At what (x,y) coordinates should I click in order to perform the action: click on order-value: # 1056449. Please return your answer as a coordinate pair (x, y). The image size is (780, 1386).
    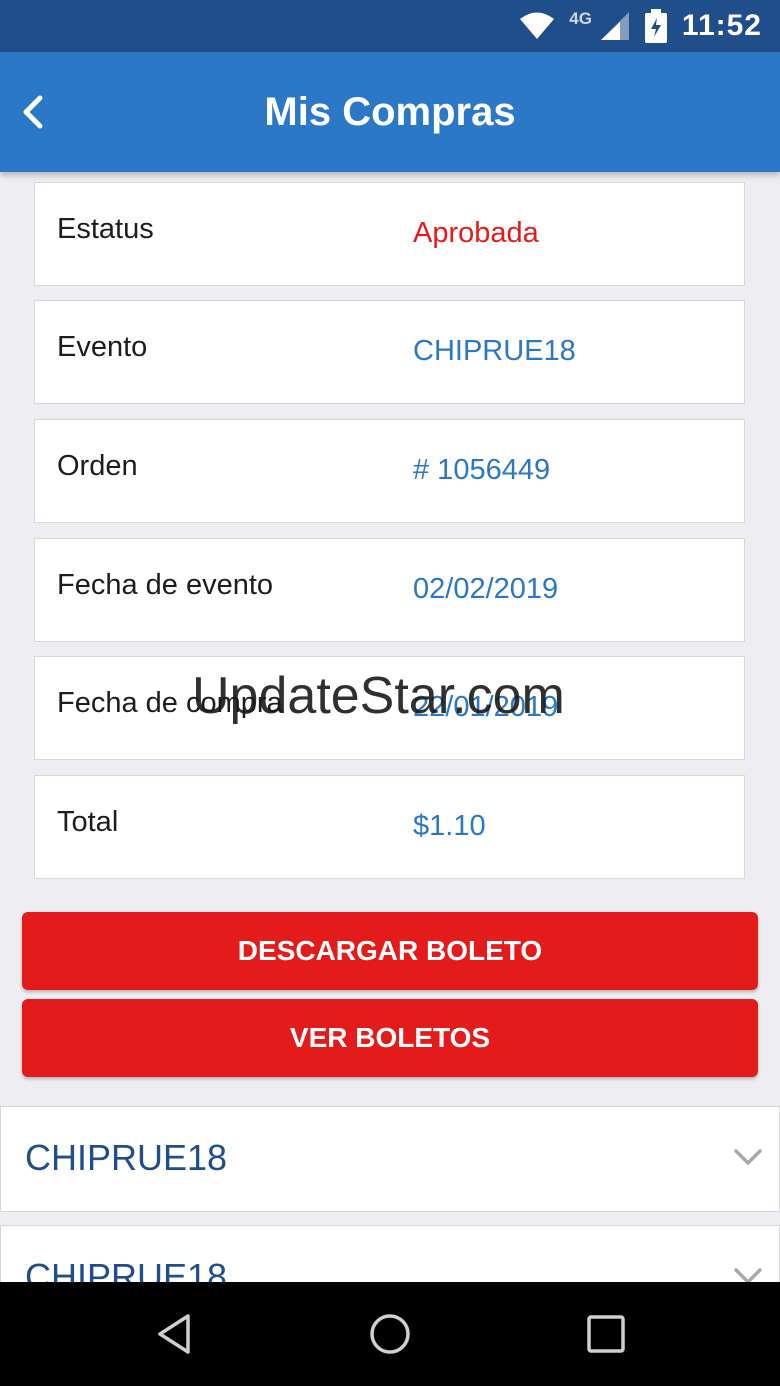
    Looking at the image, I should click on (482, 470).